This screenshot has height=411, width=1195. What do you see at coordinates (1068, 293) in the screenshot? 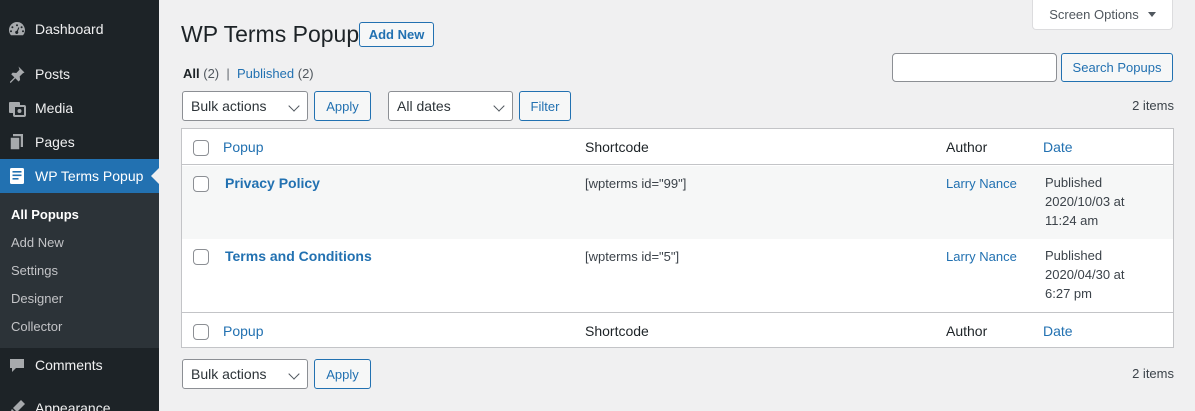
I see `date-time: 6:27 pm` at bounding box center [1068, 293].